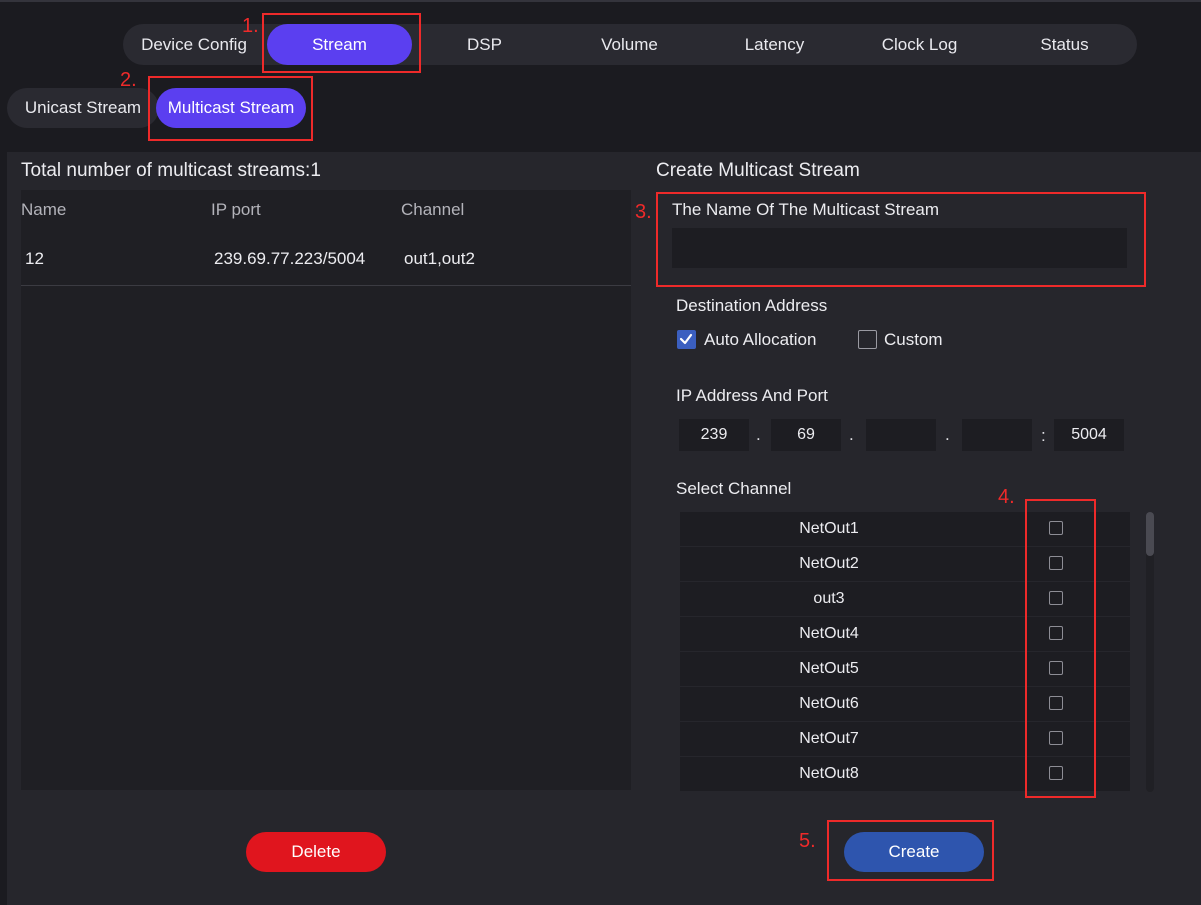 This screenshot has height=905, width=1201. I want to click on tab-latency: Latency, so click(774, 44).